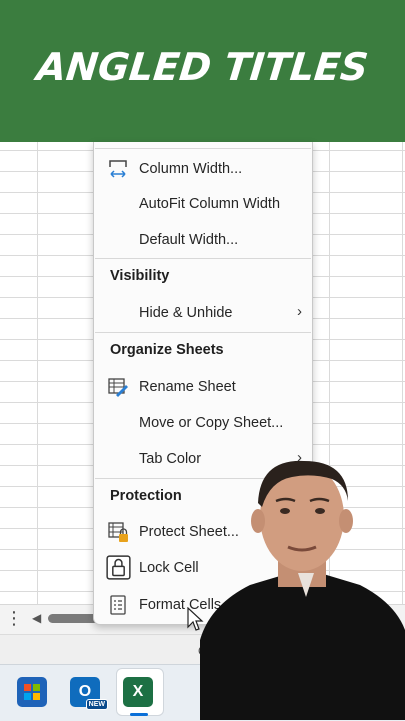  I want to click on organize-sheets-heading: Organize Sheets, so click(167, 350).